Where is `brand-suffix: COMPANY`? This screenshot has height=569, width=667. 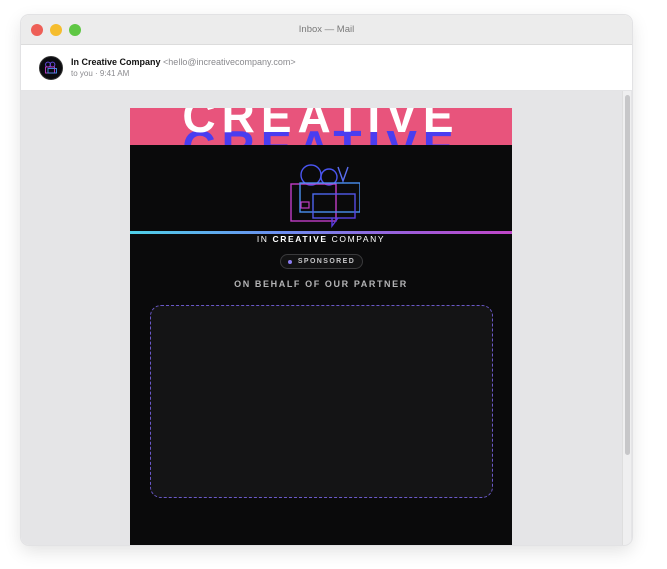
brand-suffix: COMPANY is located at coordinates (356, 239).